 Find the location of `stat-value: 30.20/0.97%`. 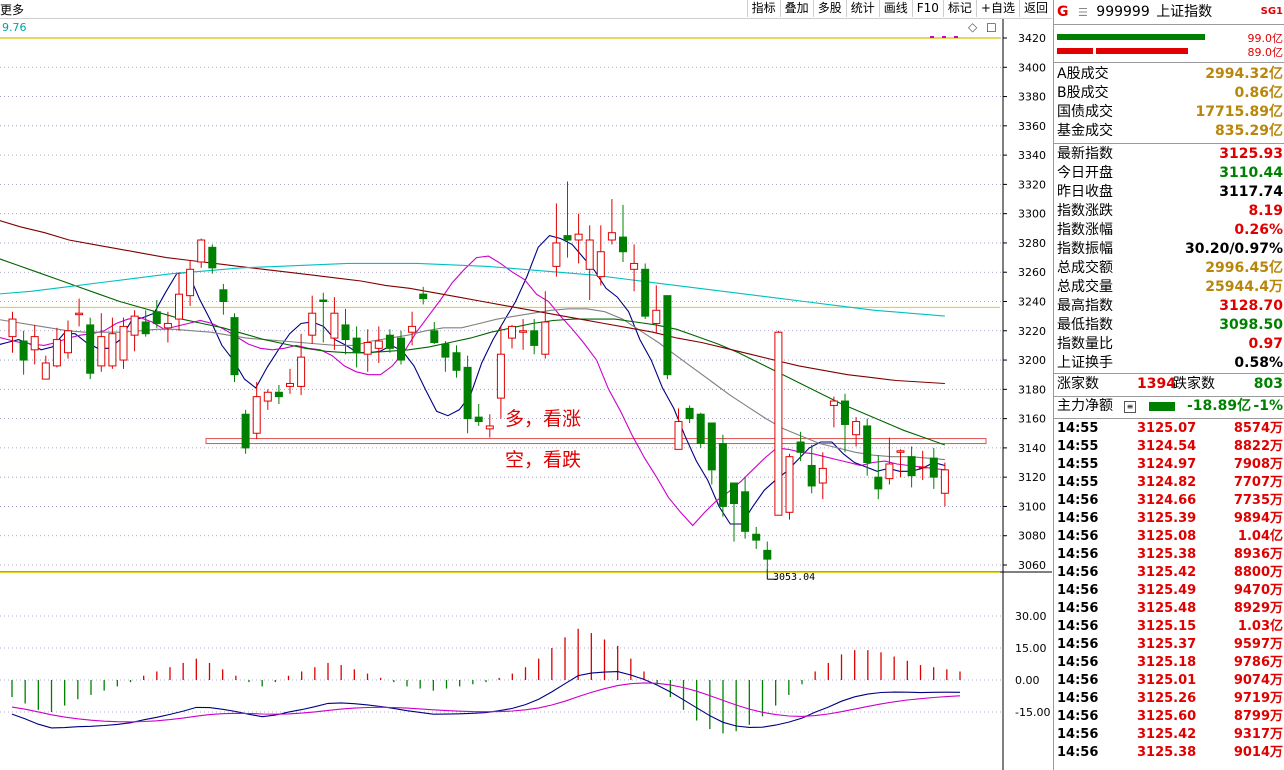

stat-value: 30.20/0.97% is located at coordinates (1234, 249).